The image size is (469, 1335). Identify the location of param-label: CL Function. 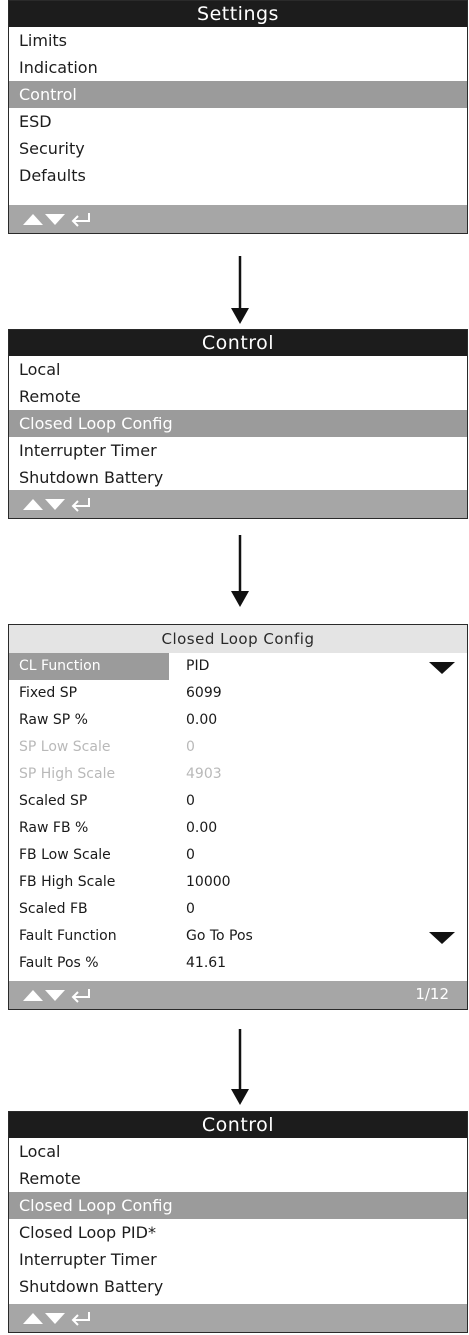
(89, 666).